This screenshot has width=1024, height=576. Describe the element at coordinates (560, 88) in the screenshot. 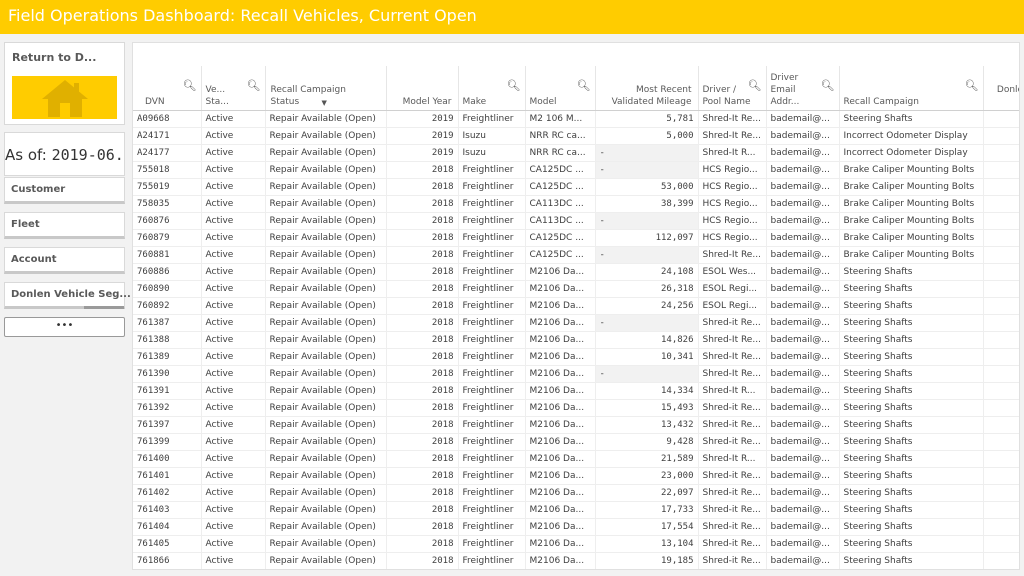

I see `column-header-model: Model 🔍︎` at that location.